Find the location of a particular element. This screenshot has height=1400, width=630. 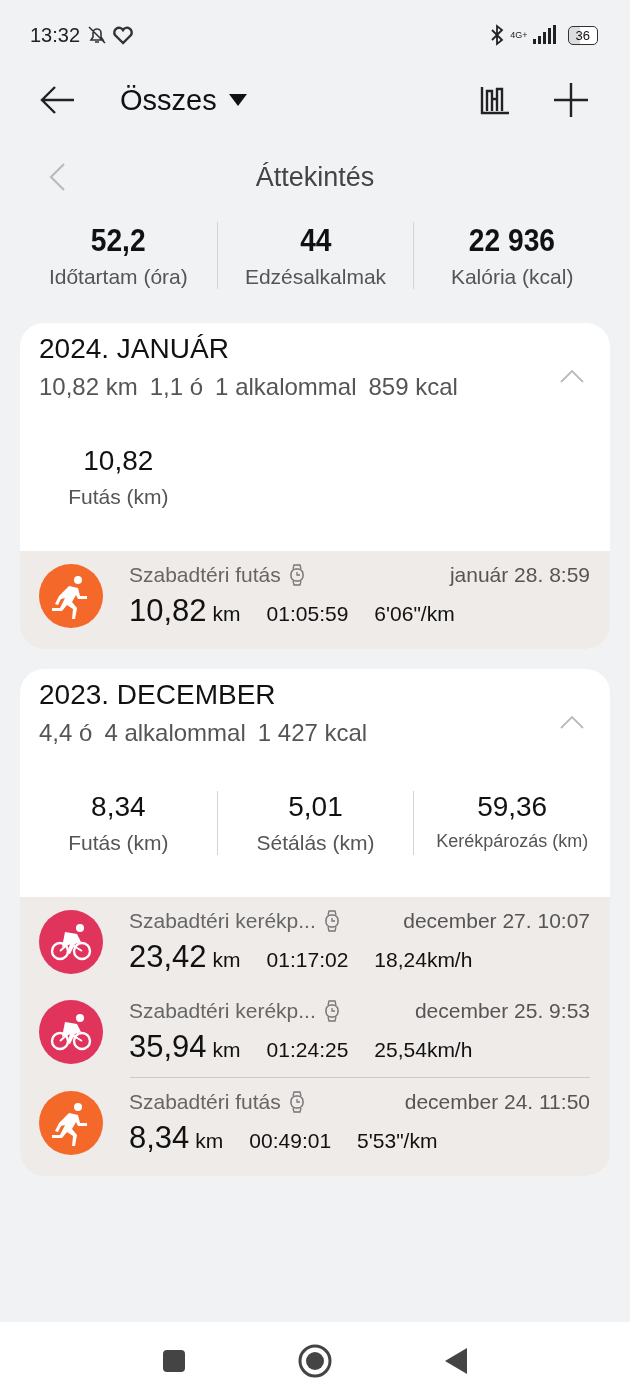

summary-text: 1,1 ó is located at coordinates (176, 387).